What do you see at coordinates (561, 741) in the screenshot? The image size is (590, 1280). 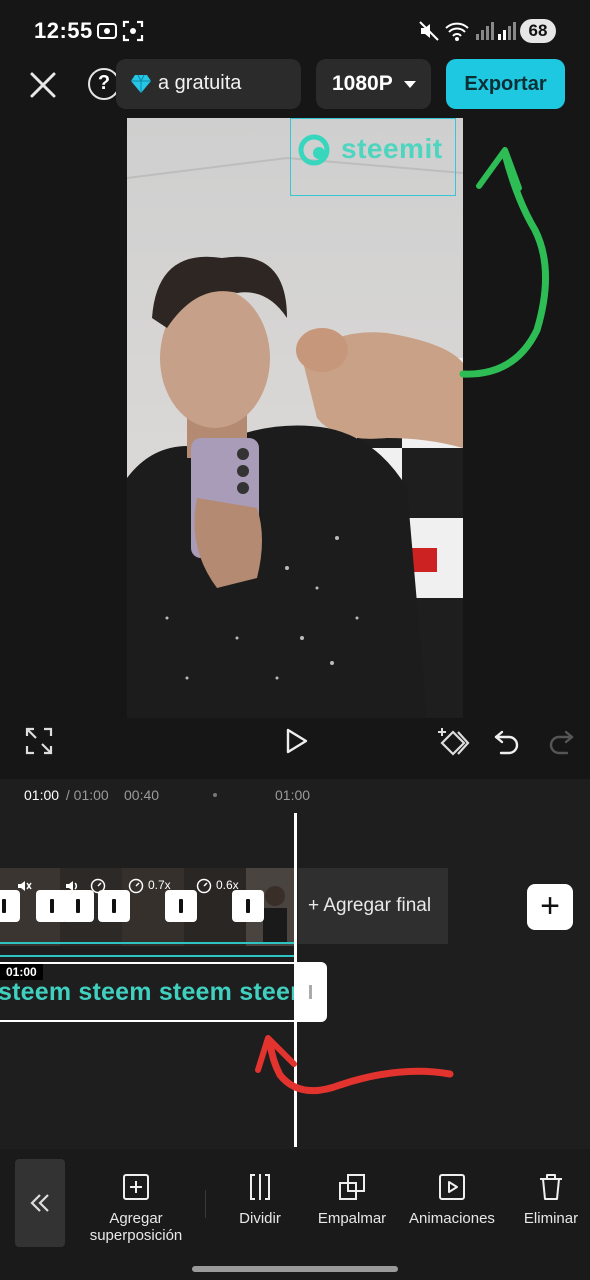 I see `redo-icon` at bounding box center [561, 741].